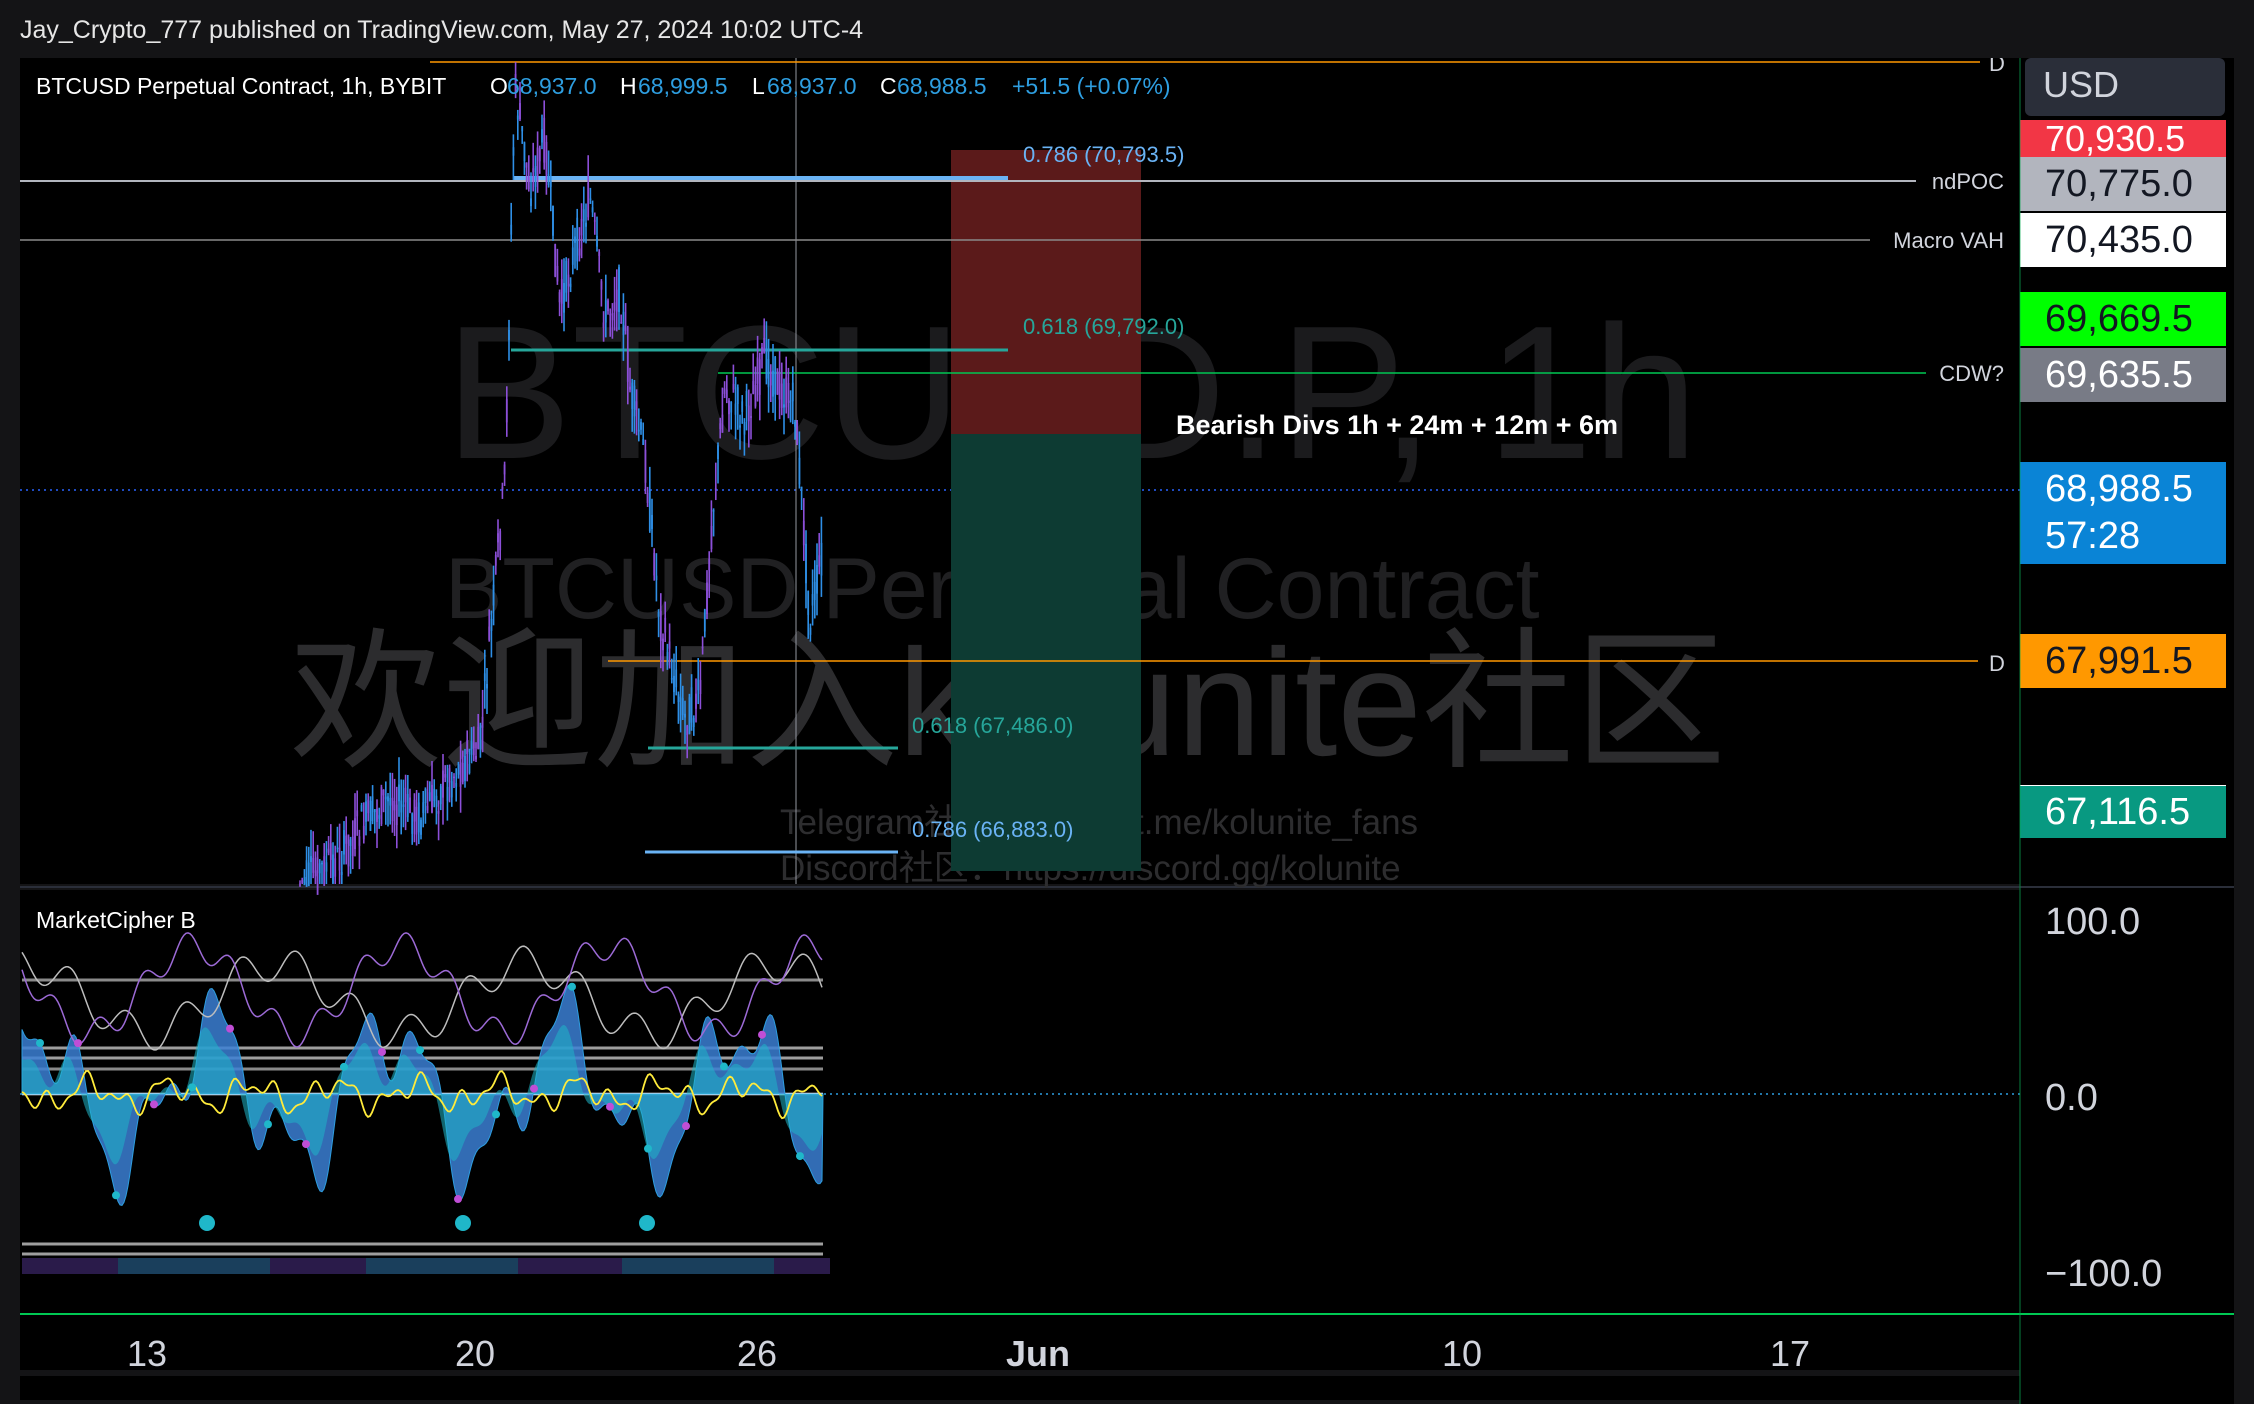 This screenshot has width=2254, height=1404. Describe the element at coordinates (463, 1223) in the screenshot. I see `osc-big-dot` at that location.